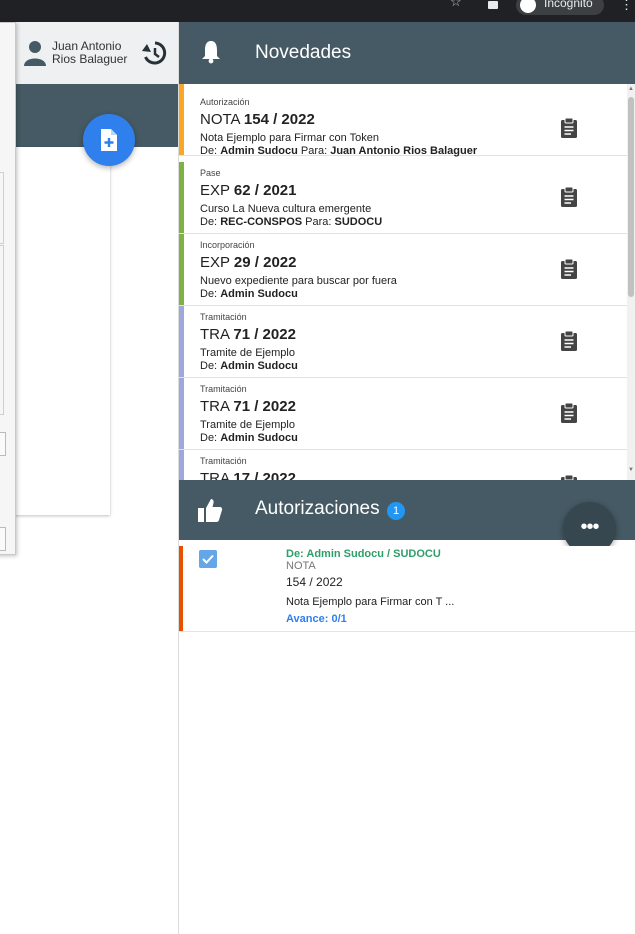 The width and height of the screenshot is (635, 934). I want to click on new-document-button, so click(109, 140).